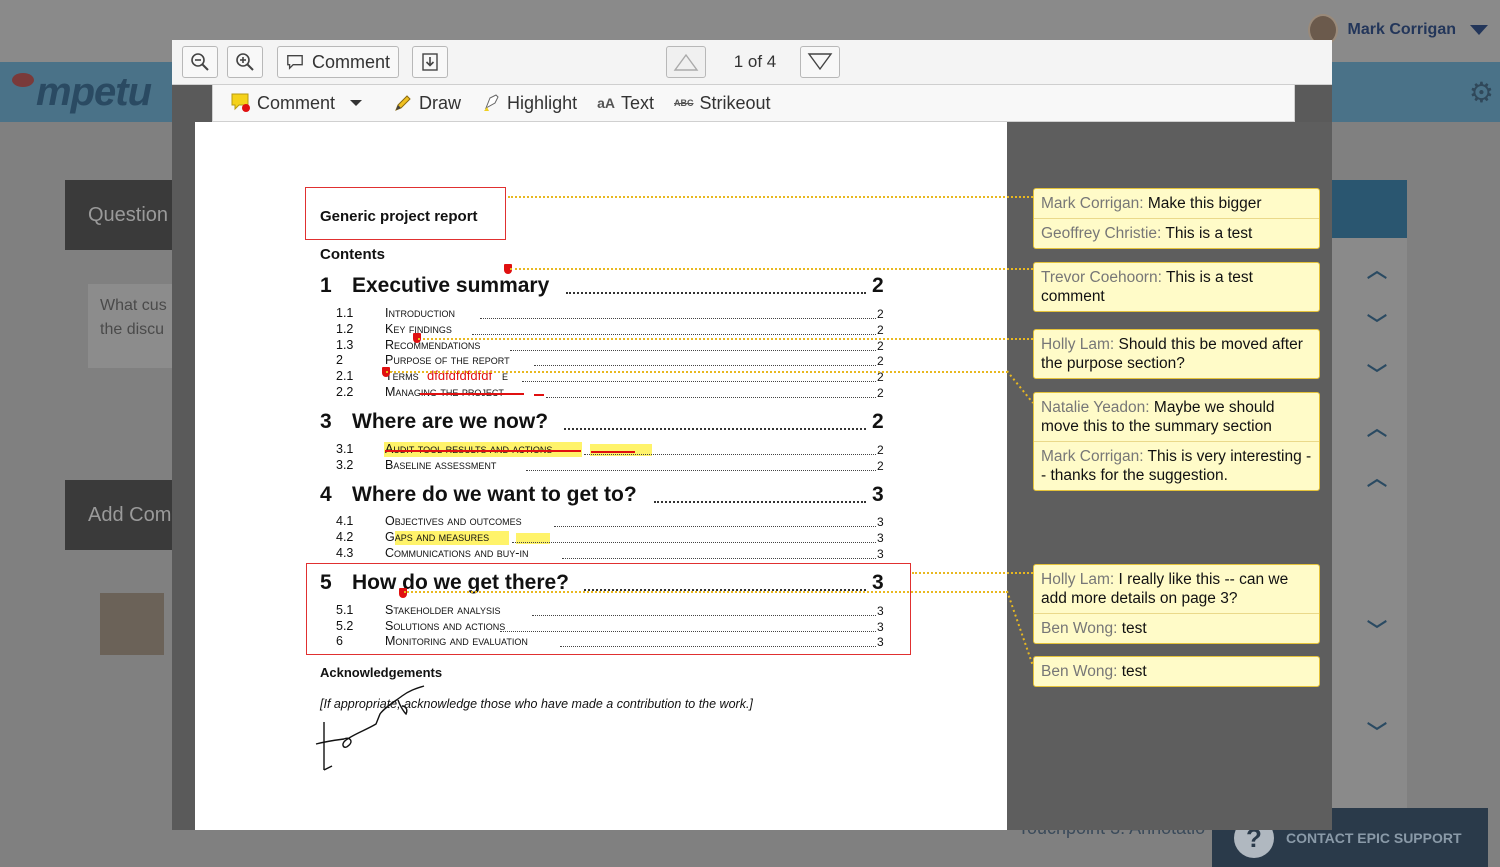  I want to click on user-menu: Mark Corrigan, so click(1397, 30).